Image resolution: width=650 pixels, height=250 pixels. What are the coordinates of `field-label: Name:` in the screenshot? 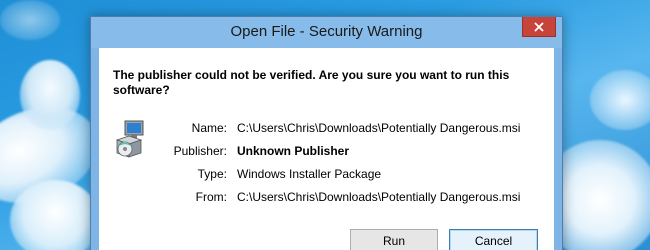 It's located at (209, 128).